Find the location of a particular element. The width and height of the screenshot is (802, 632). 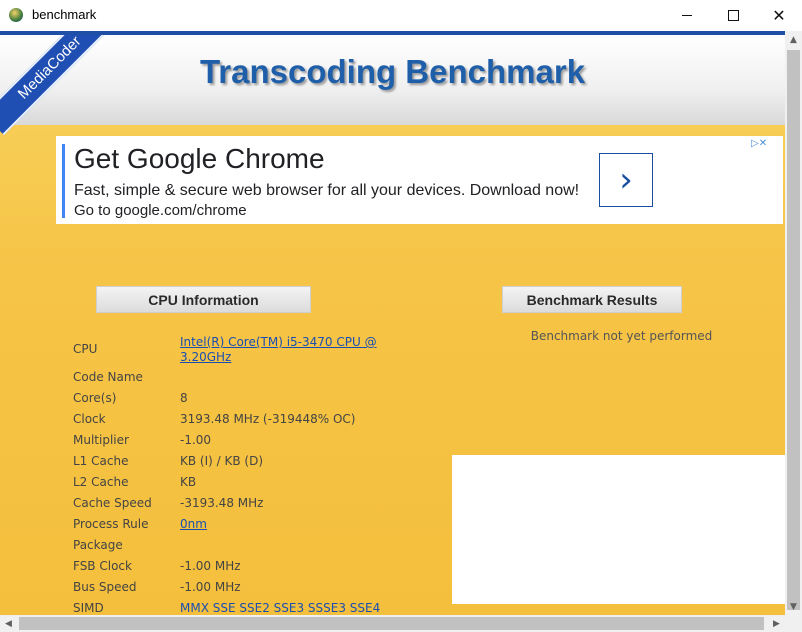

ad-url: Go to google.com/chrome is located at coordinates (160, 210).